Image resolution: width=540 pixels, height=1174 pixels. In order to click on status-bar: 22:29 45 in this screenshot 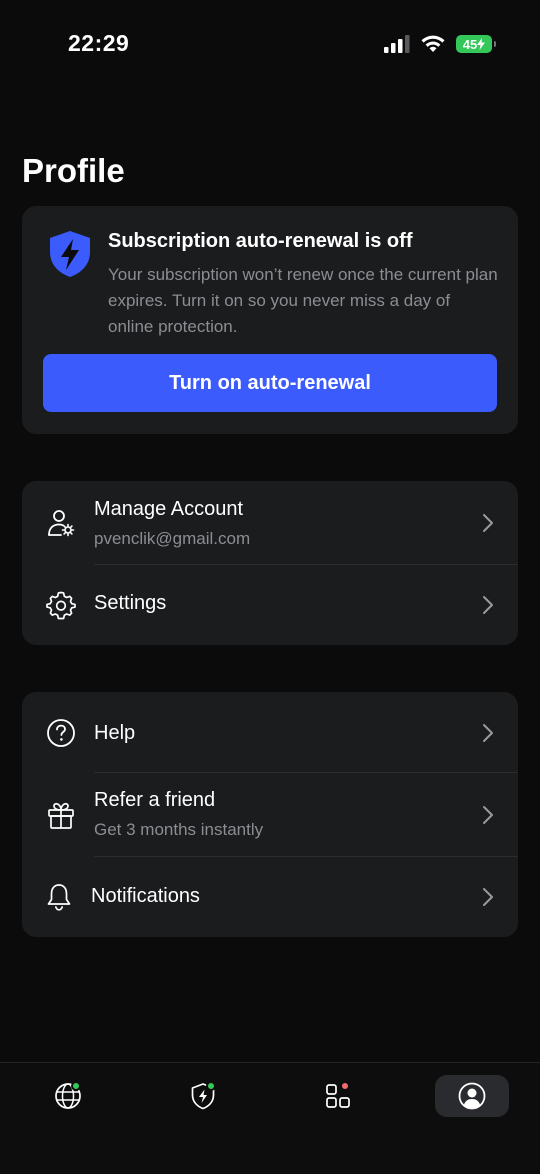, I will do `click(270, 45)`.